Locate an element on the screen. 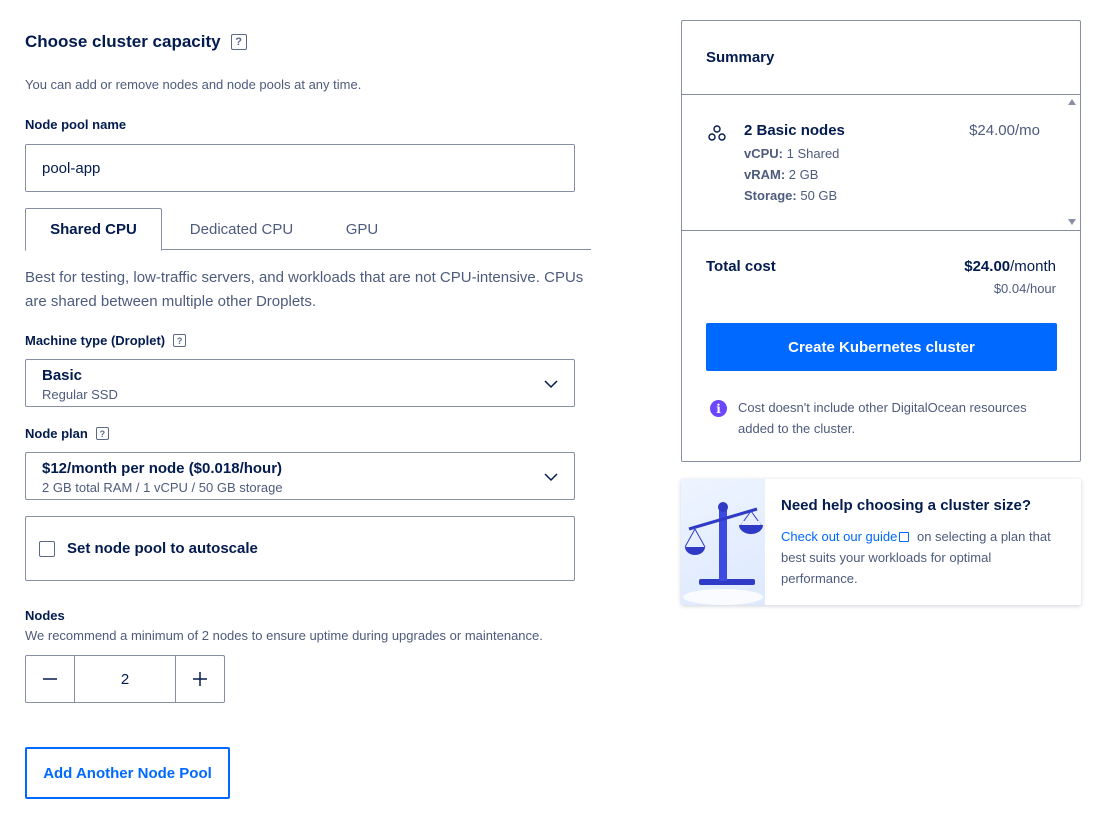  spec-storage: Storage: 50 GB is located at coordinates (790, 195).